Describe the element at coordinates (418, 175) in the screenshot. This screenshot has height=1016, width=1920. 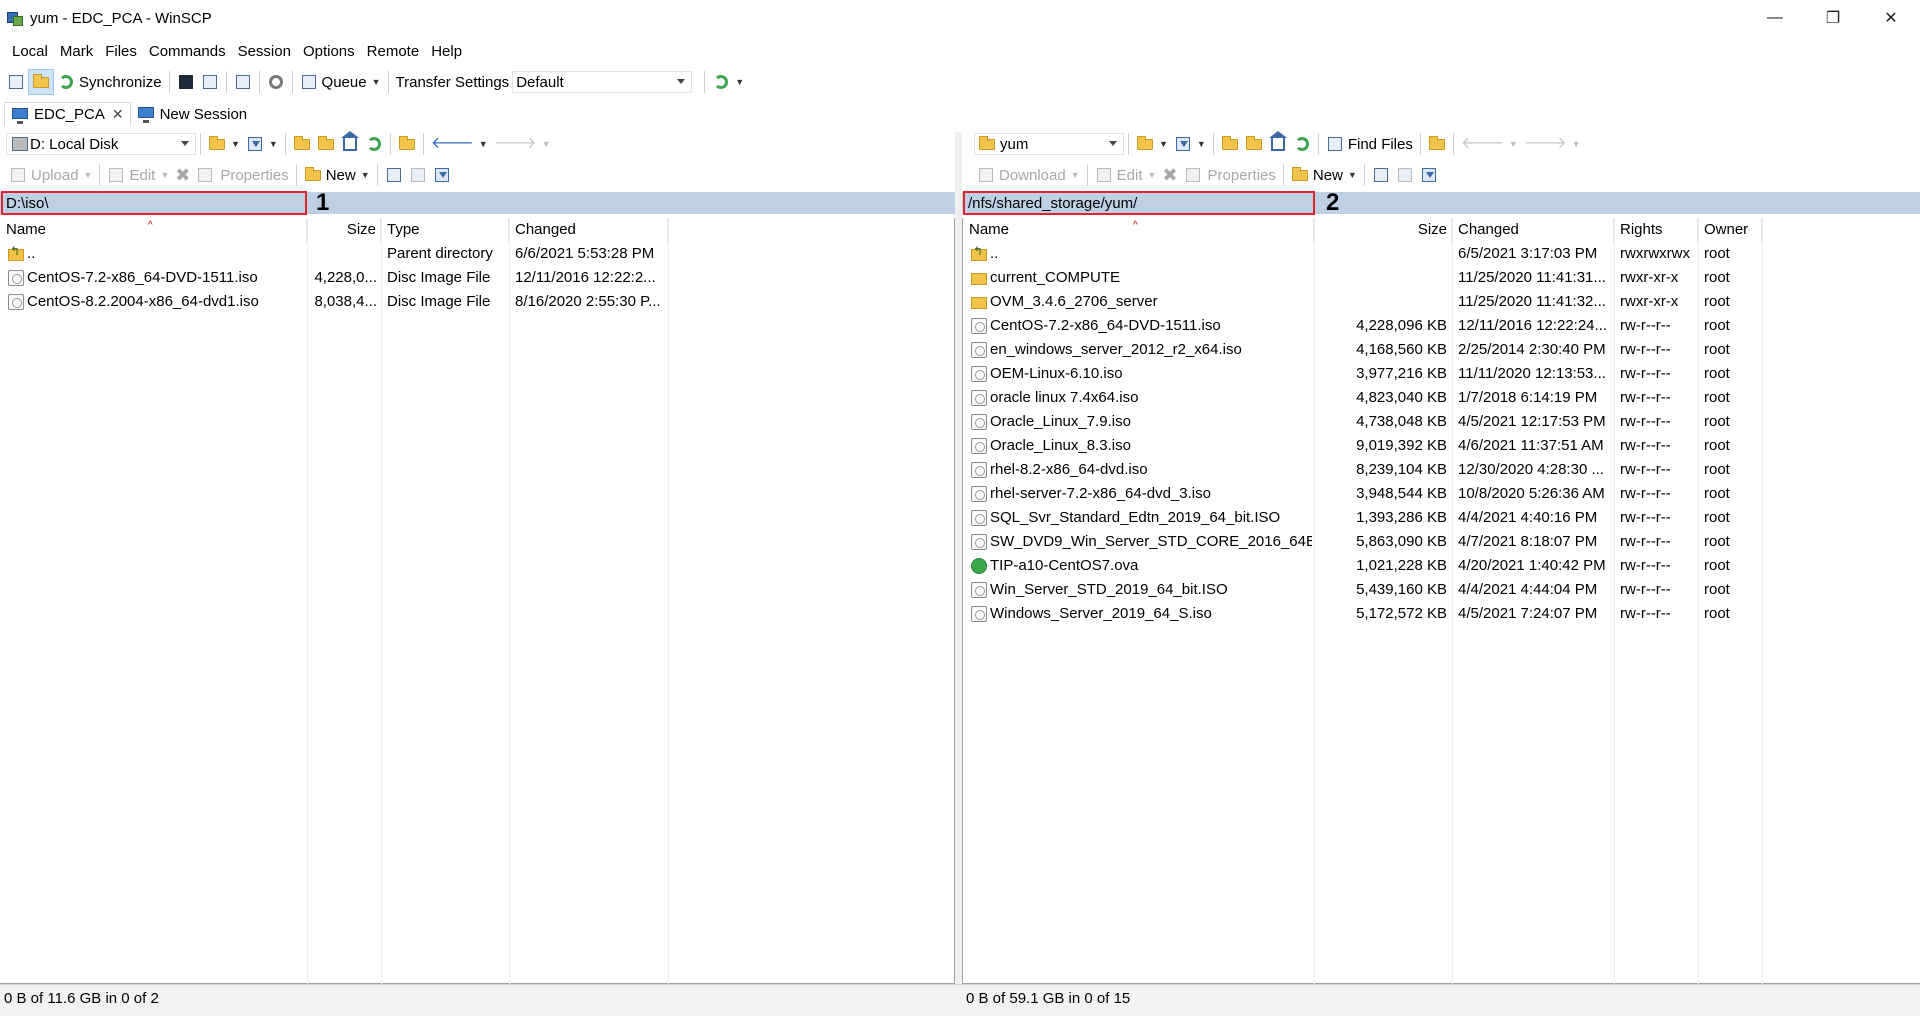
I see `local-unselect-button` at that location.